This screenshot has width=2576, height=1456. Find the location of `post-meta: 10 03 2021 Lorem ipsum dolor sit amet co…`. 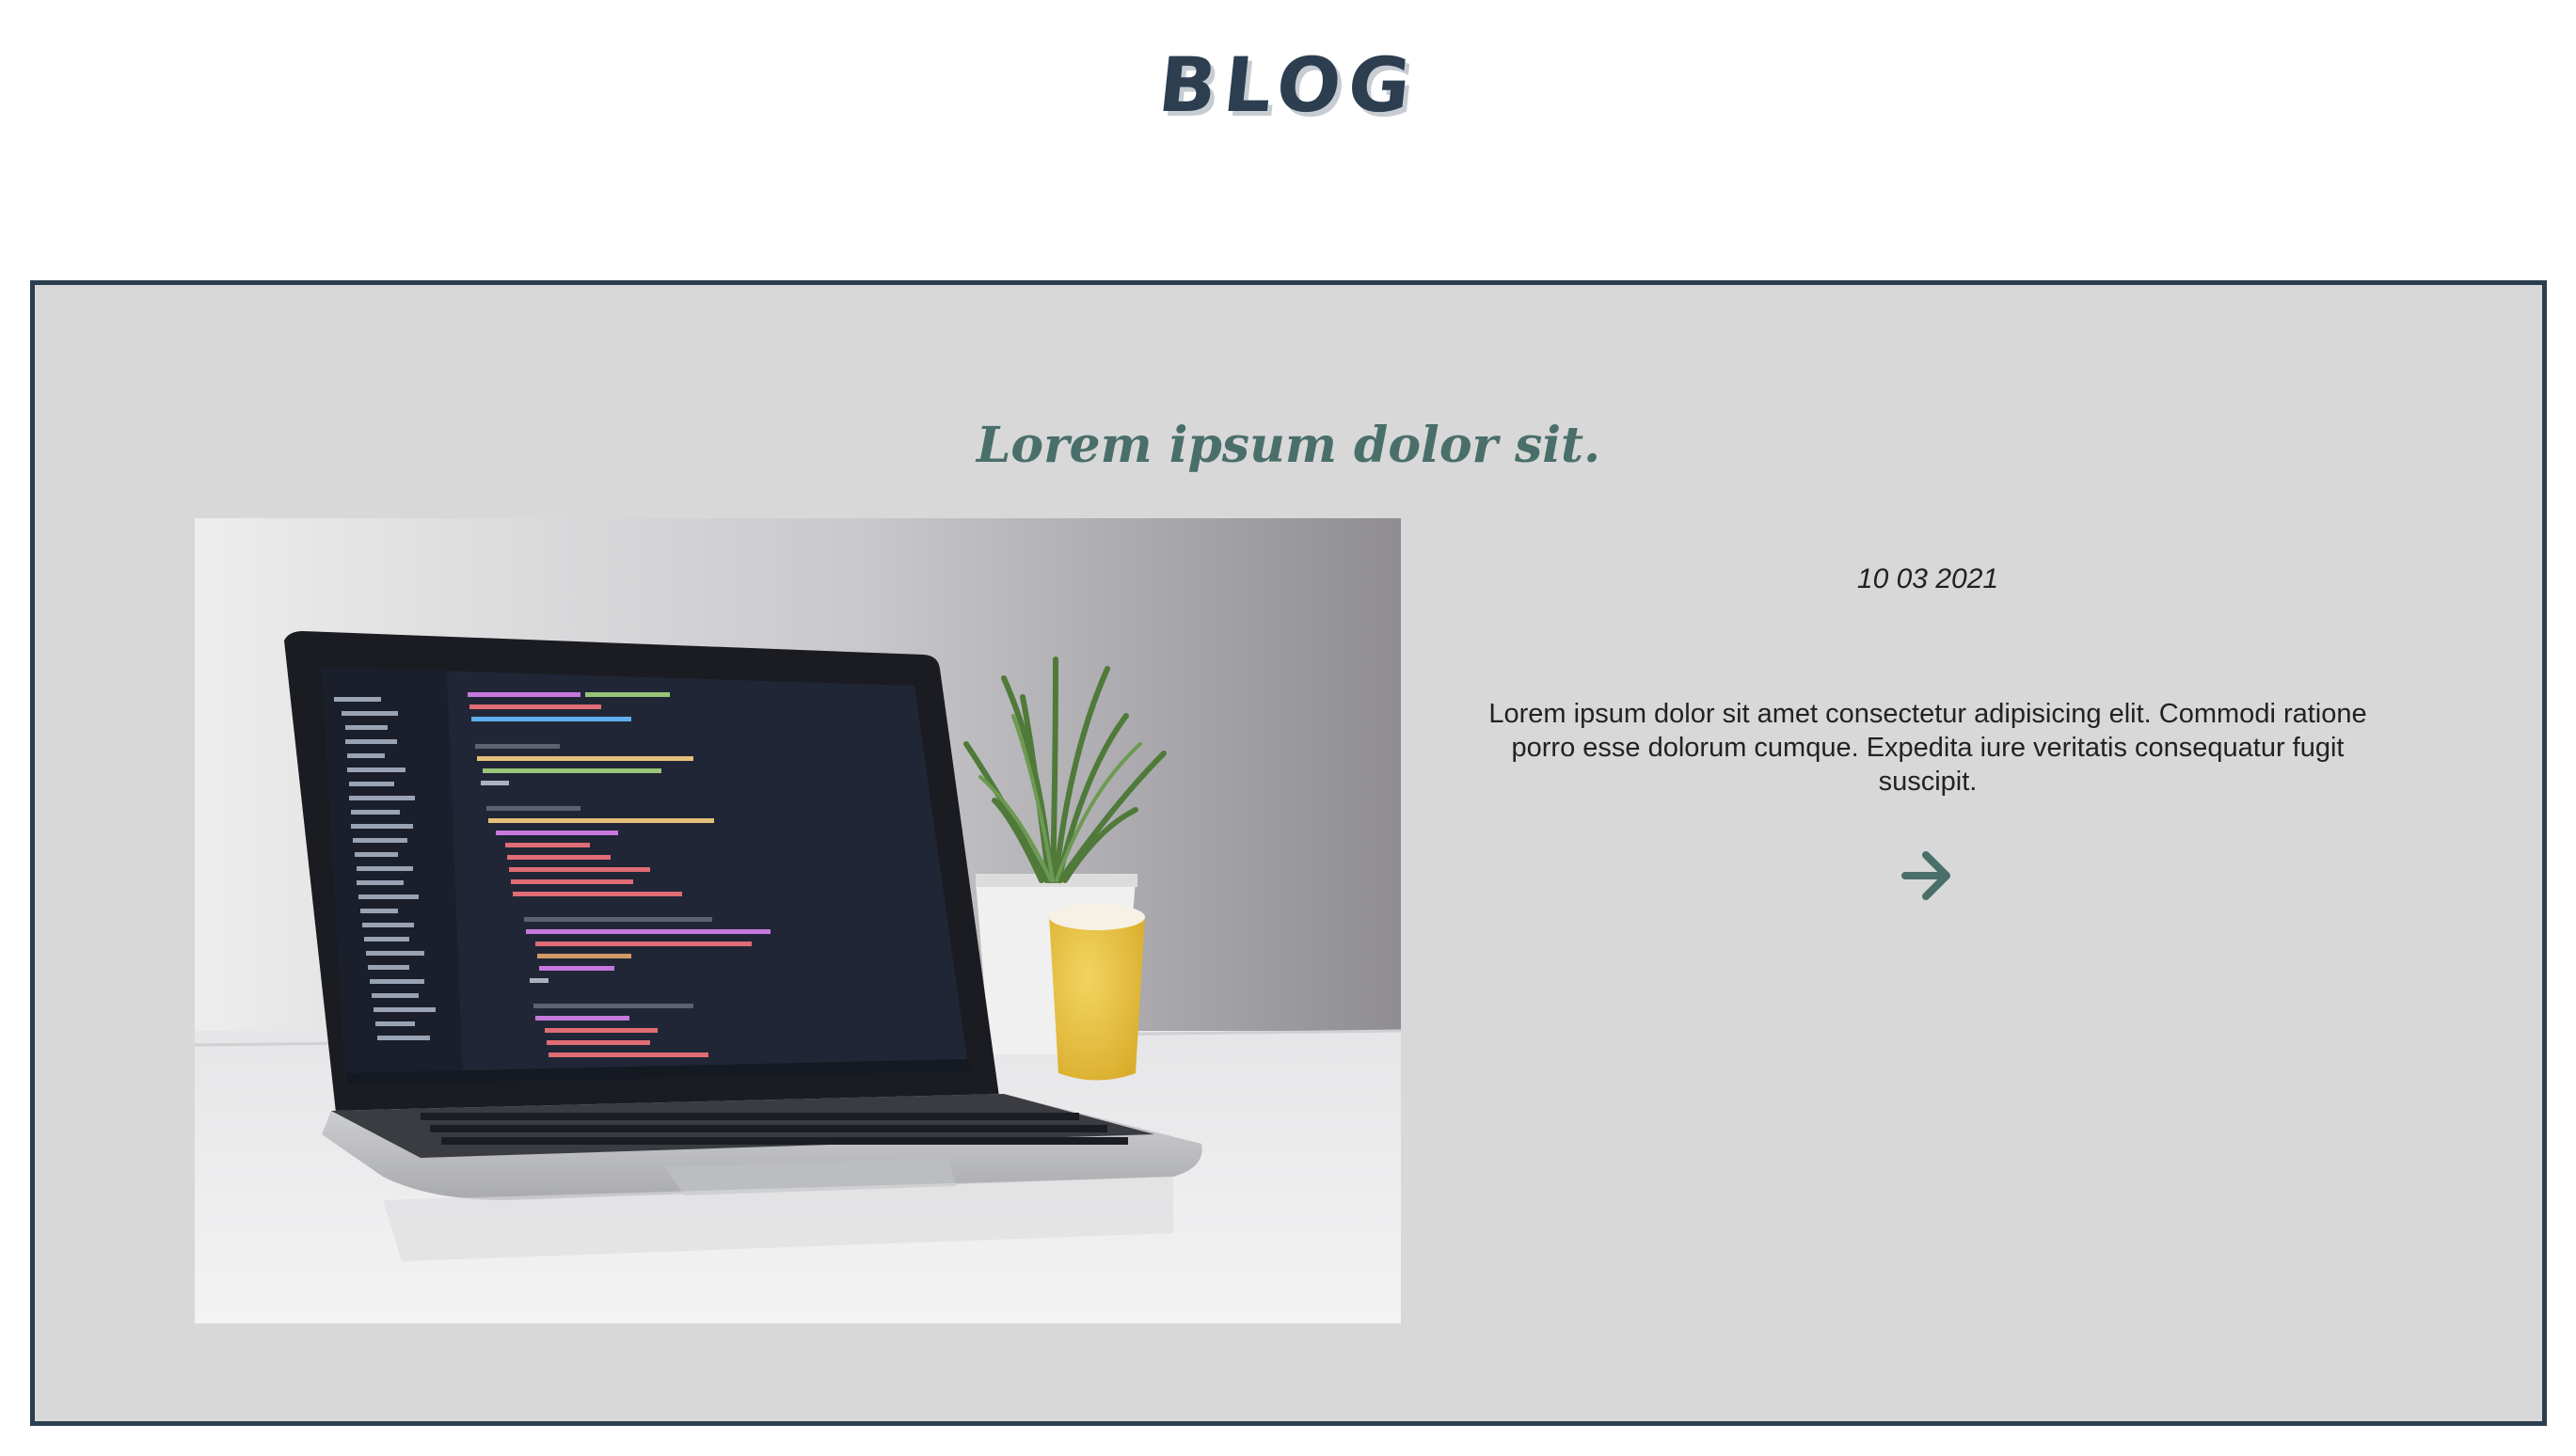

post-meta: 10 03 2021 Lorem ipsum dolor sit amet co… is located at coordinates (1928, 712).